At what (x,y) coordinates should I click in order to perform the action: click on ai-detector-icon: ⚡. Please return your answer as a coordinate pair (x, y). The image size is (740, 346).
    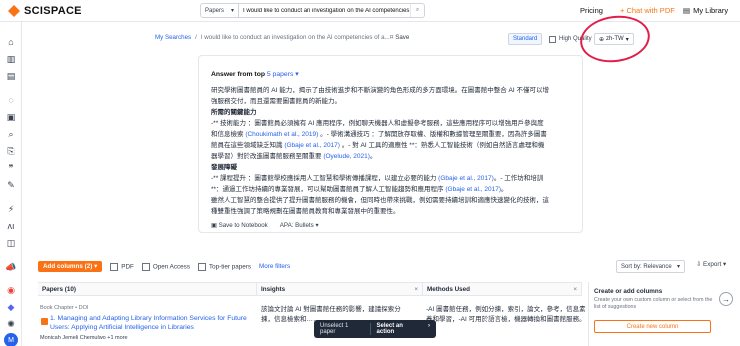
    Looking at the image, I should click on (11, 209).